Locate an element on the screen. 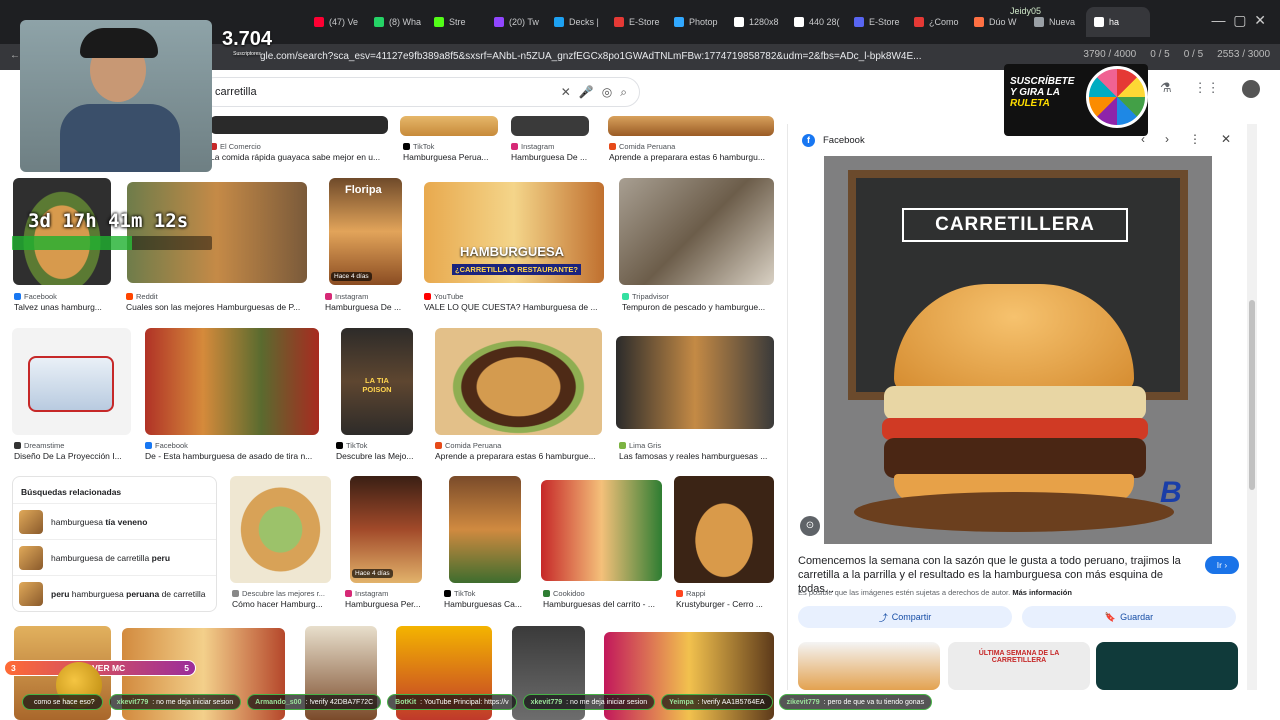 The image size is (1280, 720). browser-tab: ¿Como is located at coordinates (935, 22).